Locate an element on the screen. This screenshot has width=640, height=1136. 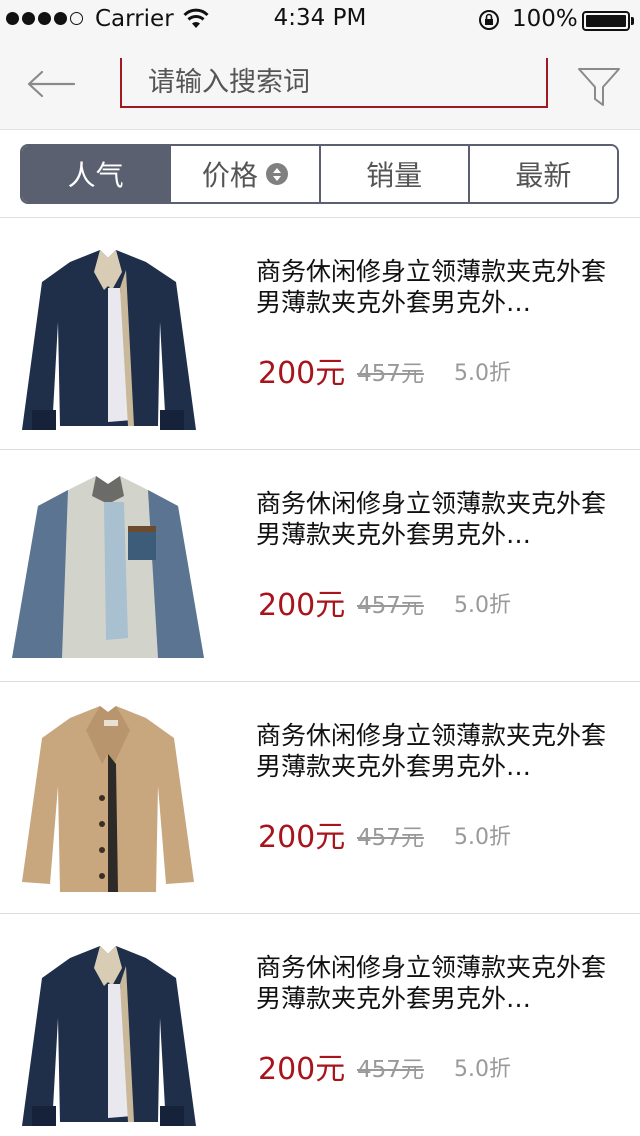
sort-tabs-bar: 人气 价格 销量 最新 is located at coordinates (320, 174).